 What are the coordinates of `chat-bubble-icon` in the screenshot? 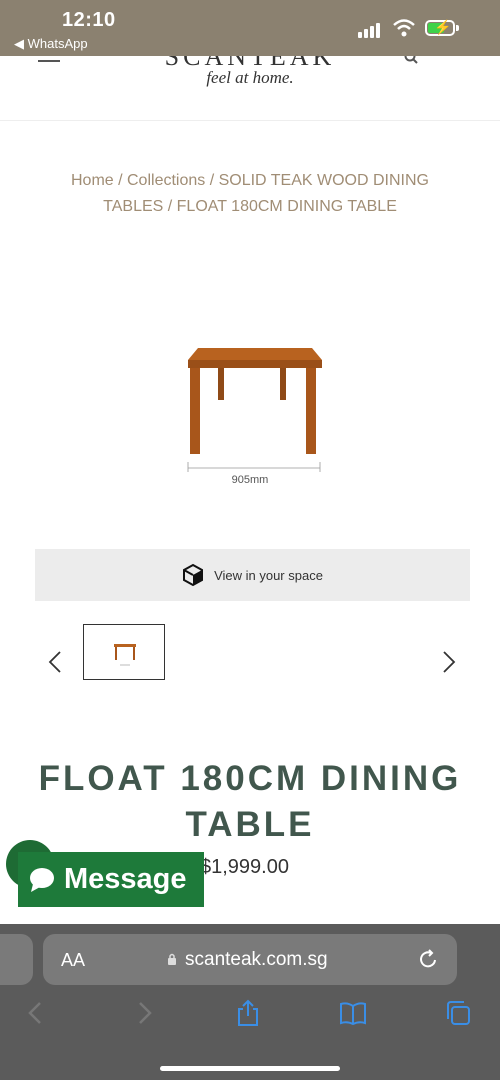 It's located at (42, 879).